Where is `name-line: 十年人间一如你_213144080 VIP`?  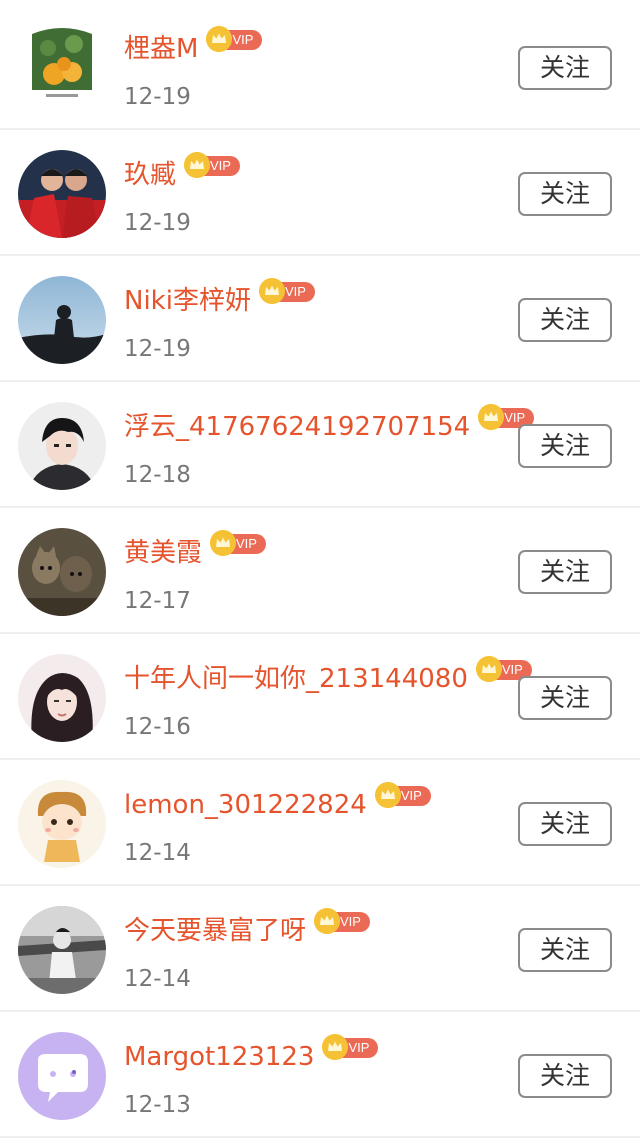
name-line: 十年人间一如你_213144080 VIP is located at coordinates (329, 678).